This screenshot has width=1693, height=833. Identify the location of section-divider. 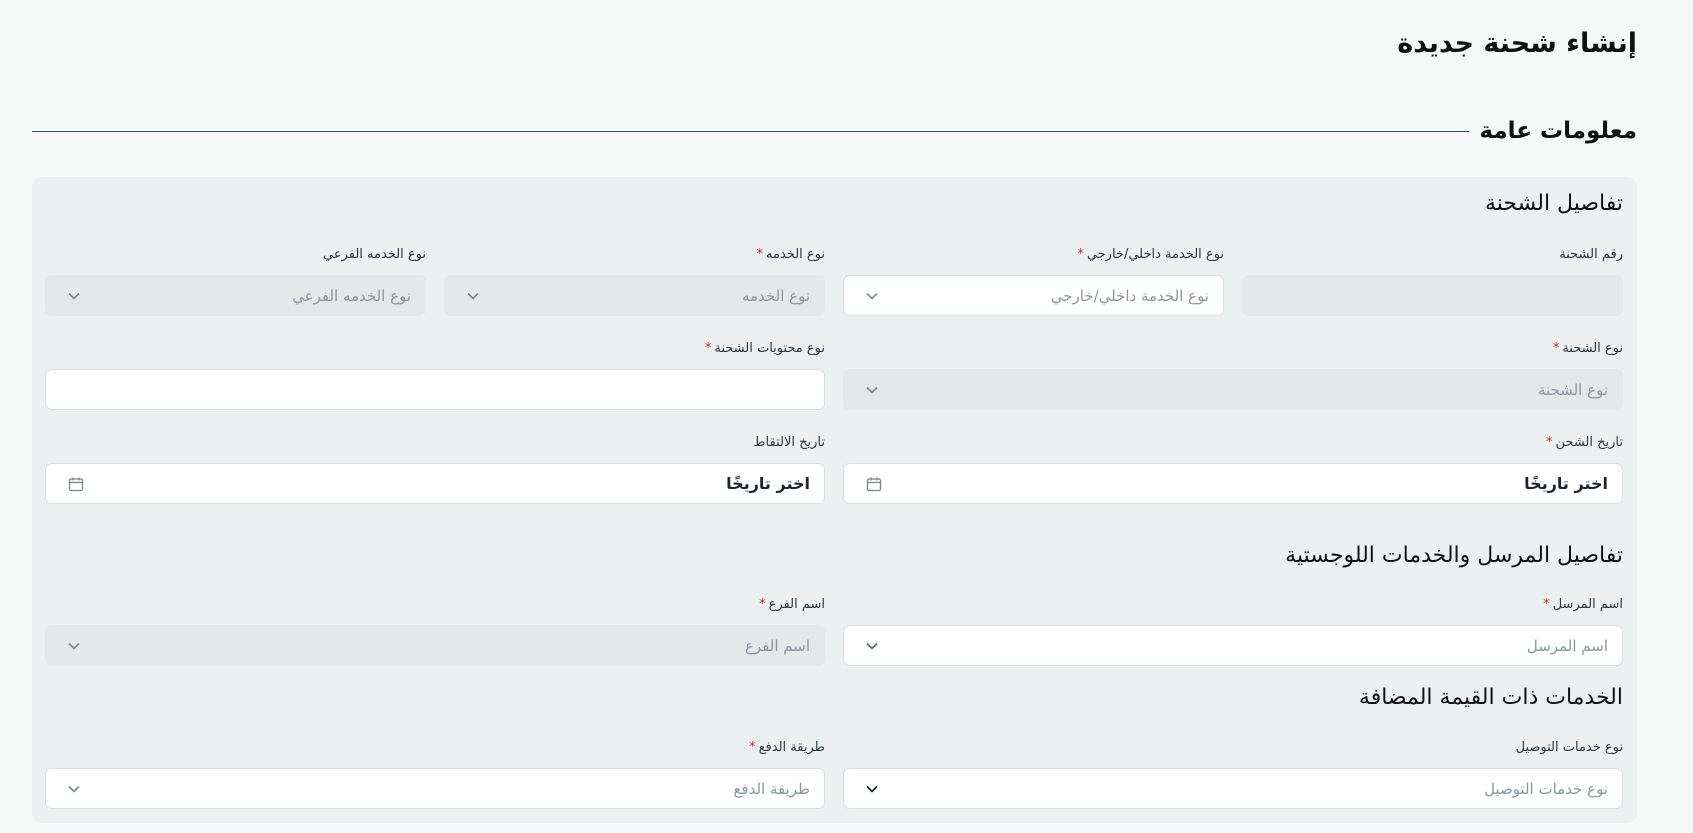
(751, 131).